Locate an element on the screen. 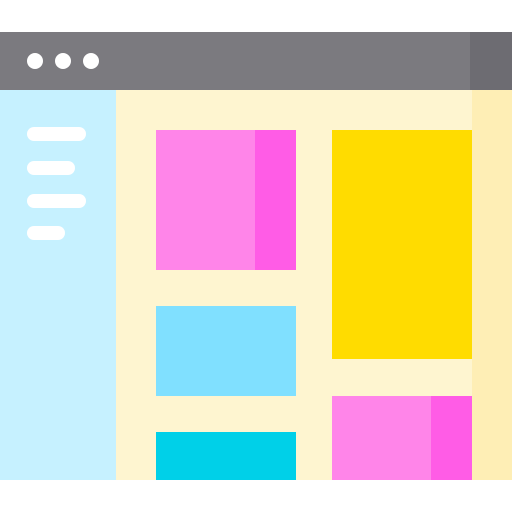 This screenshot has width=512, height=512. light-blue-card is located at coordinates (226, 351).